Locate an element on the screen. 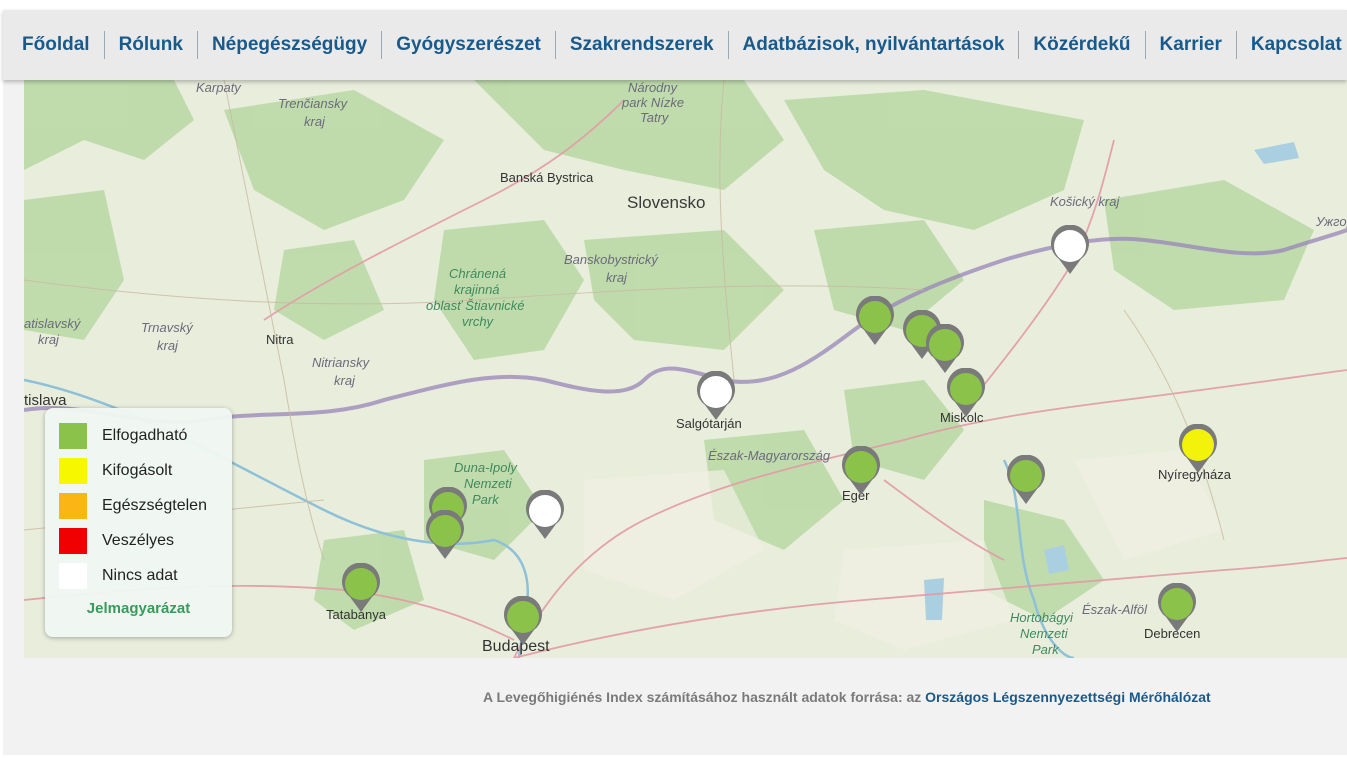  label-trenciansky: Trenčiansky is located at coordinates (313, 103).